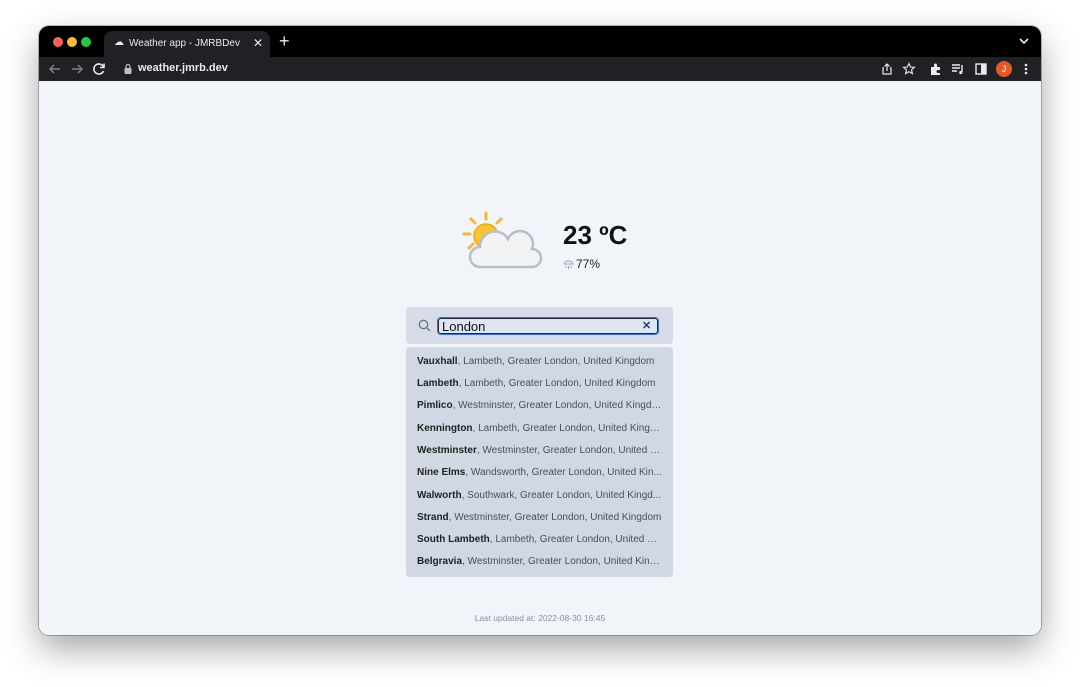 This screenshot has width=1080, height=687. I want to click on last-updated-text: Last updated at: 2022-08-30 16:45, so click(540, 618).